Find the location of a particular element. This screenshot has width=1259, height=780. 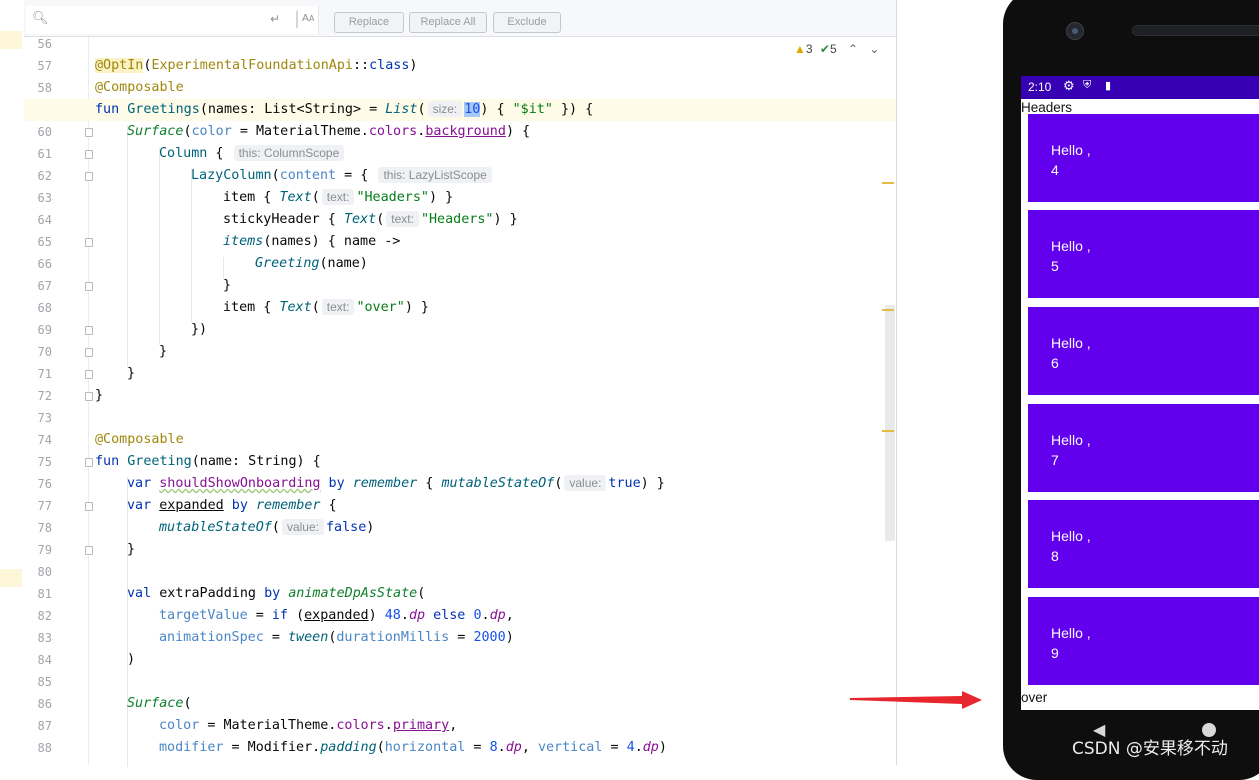

code-line-87: color = MaterialTheme.colors.primary, is located at coordinates (308, 726).